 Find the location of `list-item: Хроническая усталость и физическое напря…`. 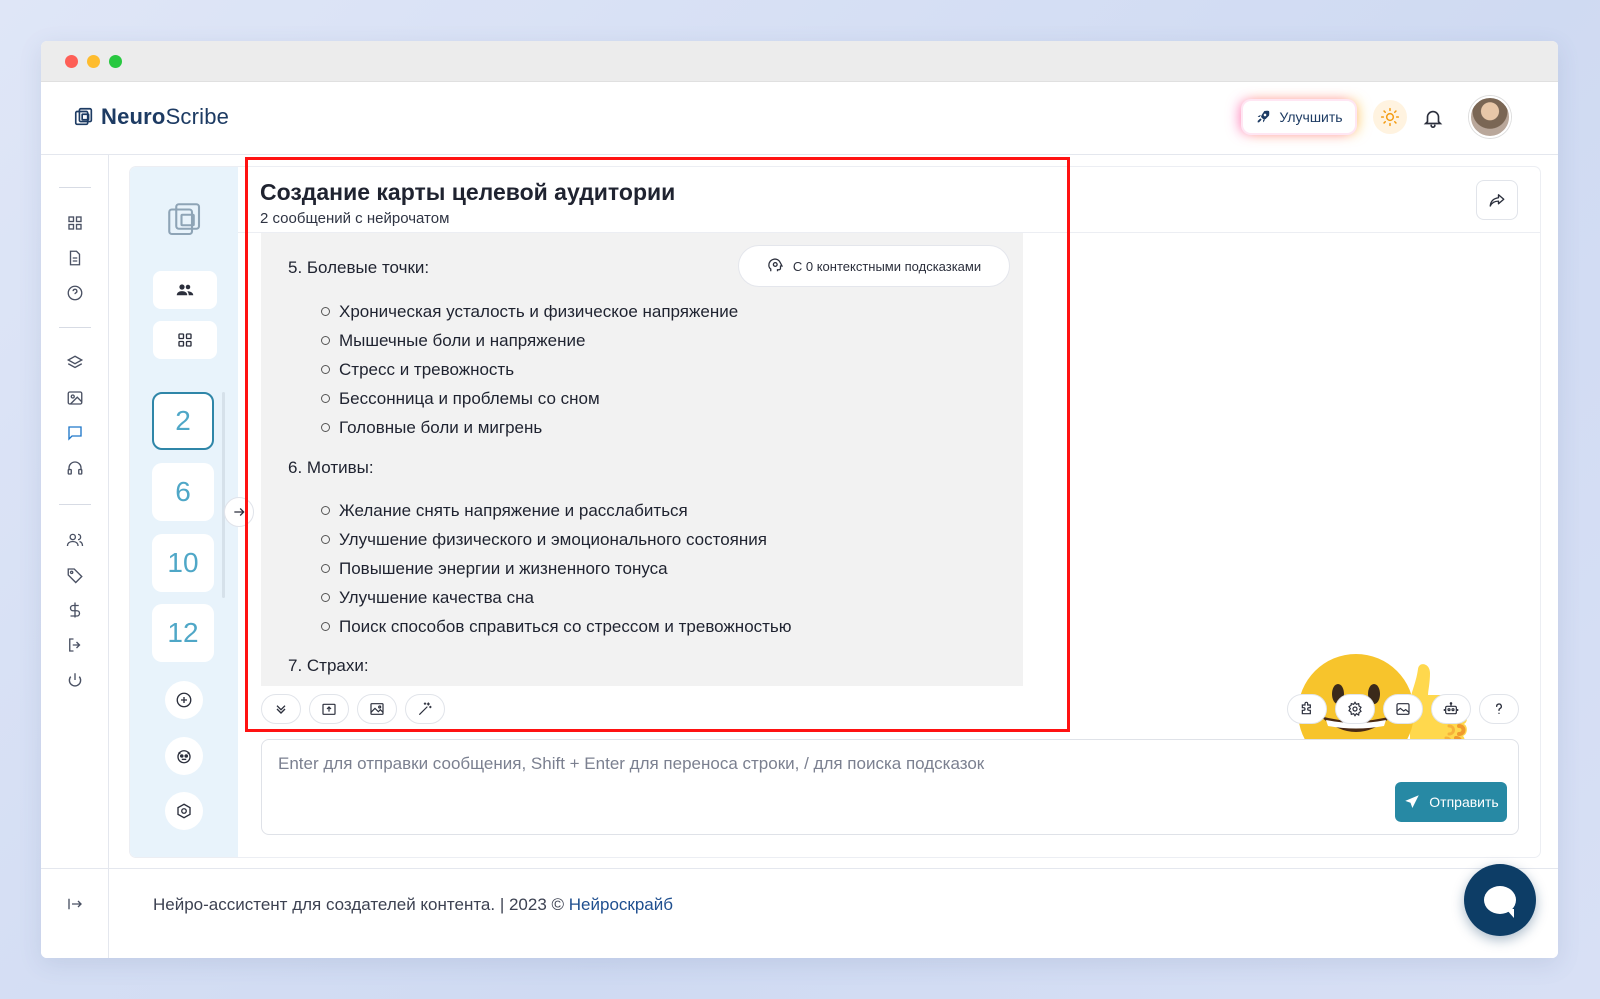

list-item: Хроническая усталость и физическое напря… is located at coordinates (529, 315).